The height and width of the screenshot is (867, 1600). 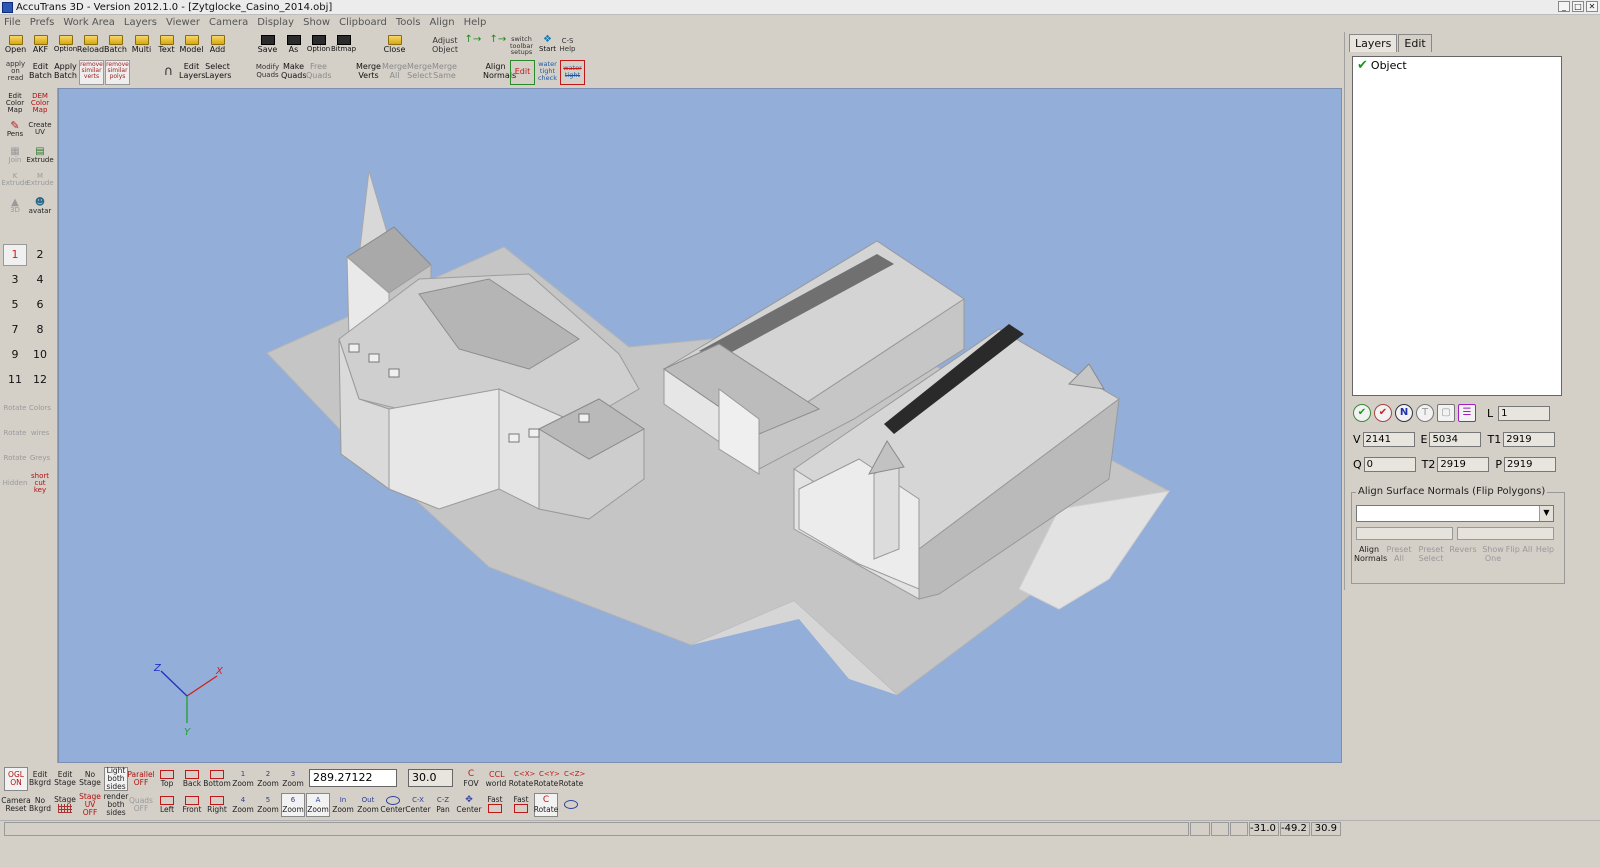 I want to click on ogl-on-button: OGL ON, so click(x=16, y=779).